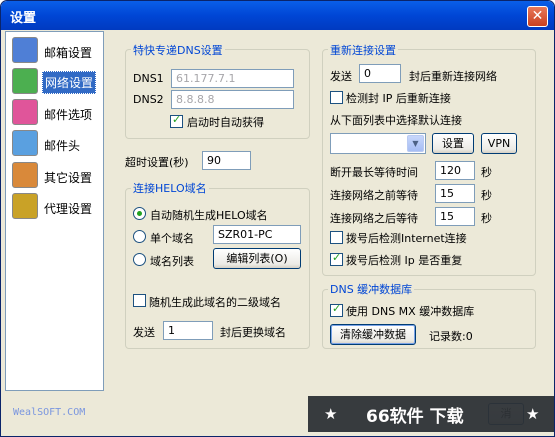 This screenshot has width=555, height=437. What do you see at coordinates (453, 76) in the screenshot?
I see `reconnect-send-suffix: 封后重新连接网络` at bounding box center [453, 76].